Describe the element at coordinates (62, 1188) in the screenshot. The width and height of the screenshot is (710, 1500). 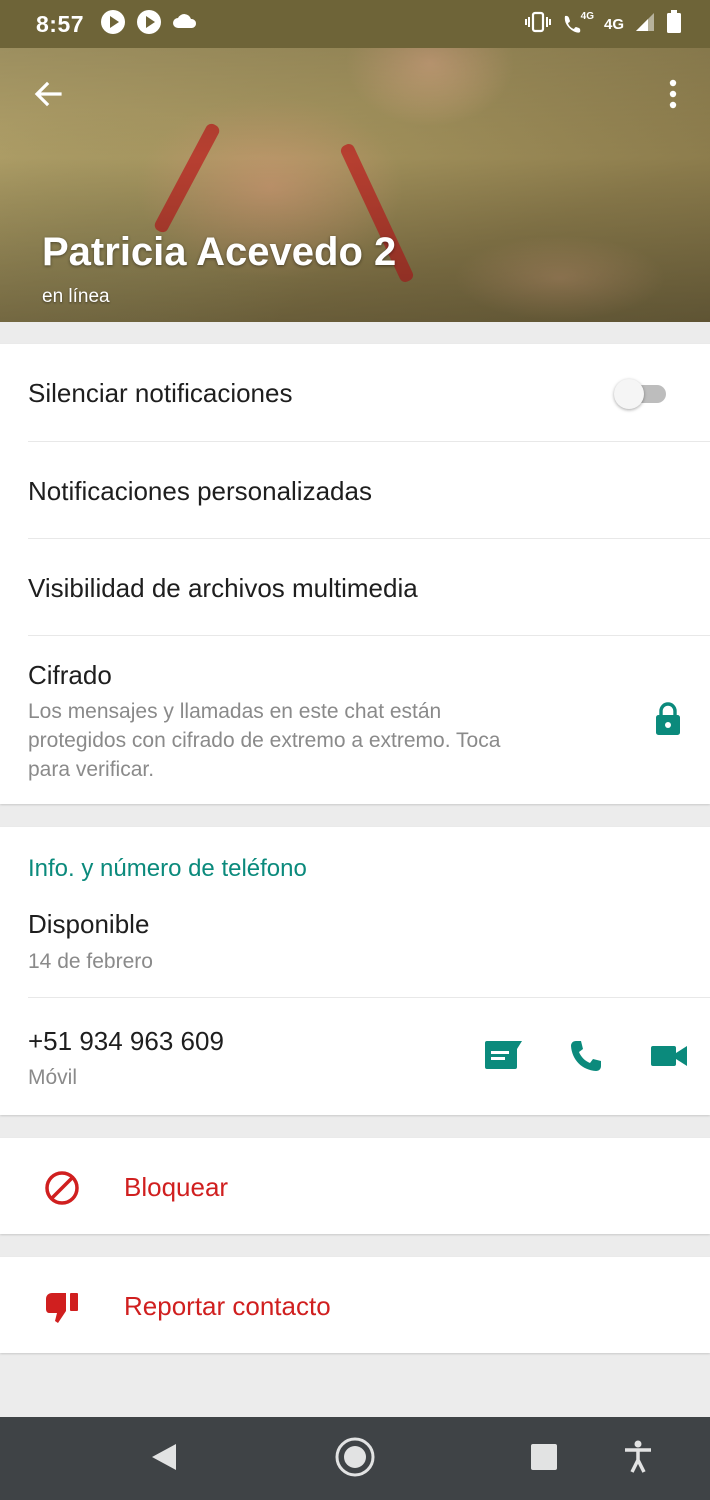
I see `block-icon` at that location.